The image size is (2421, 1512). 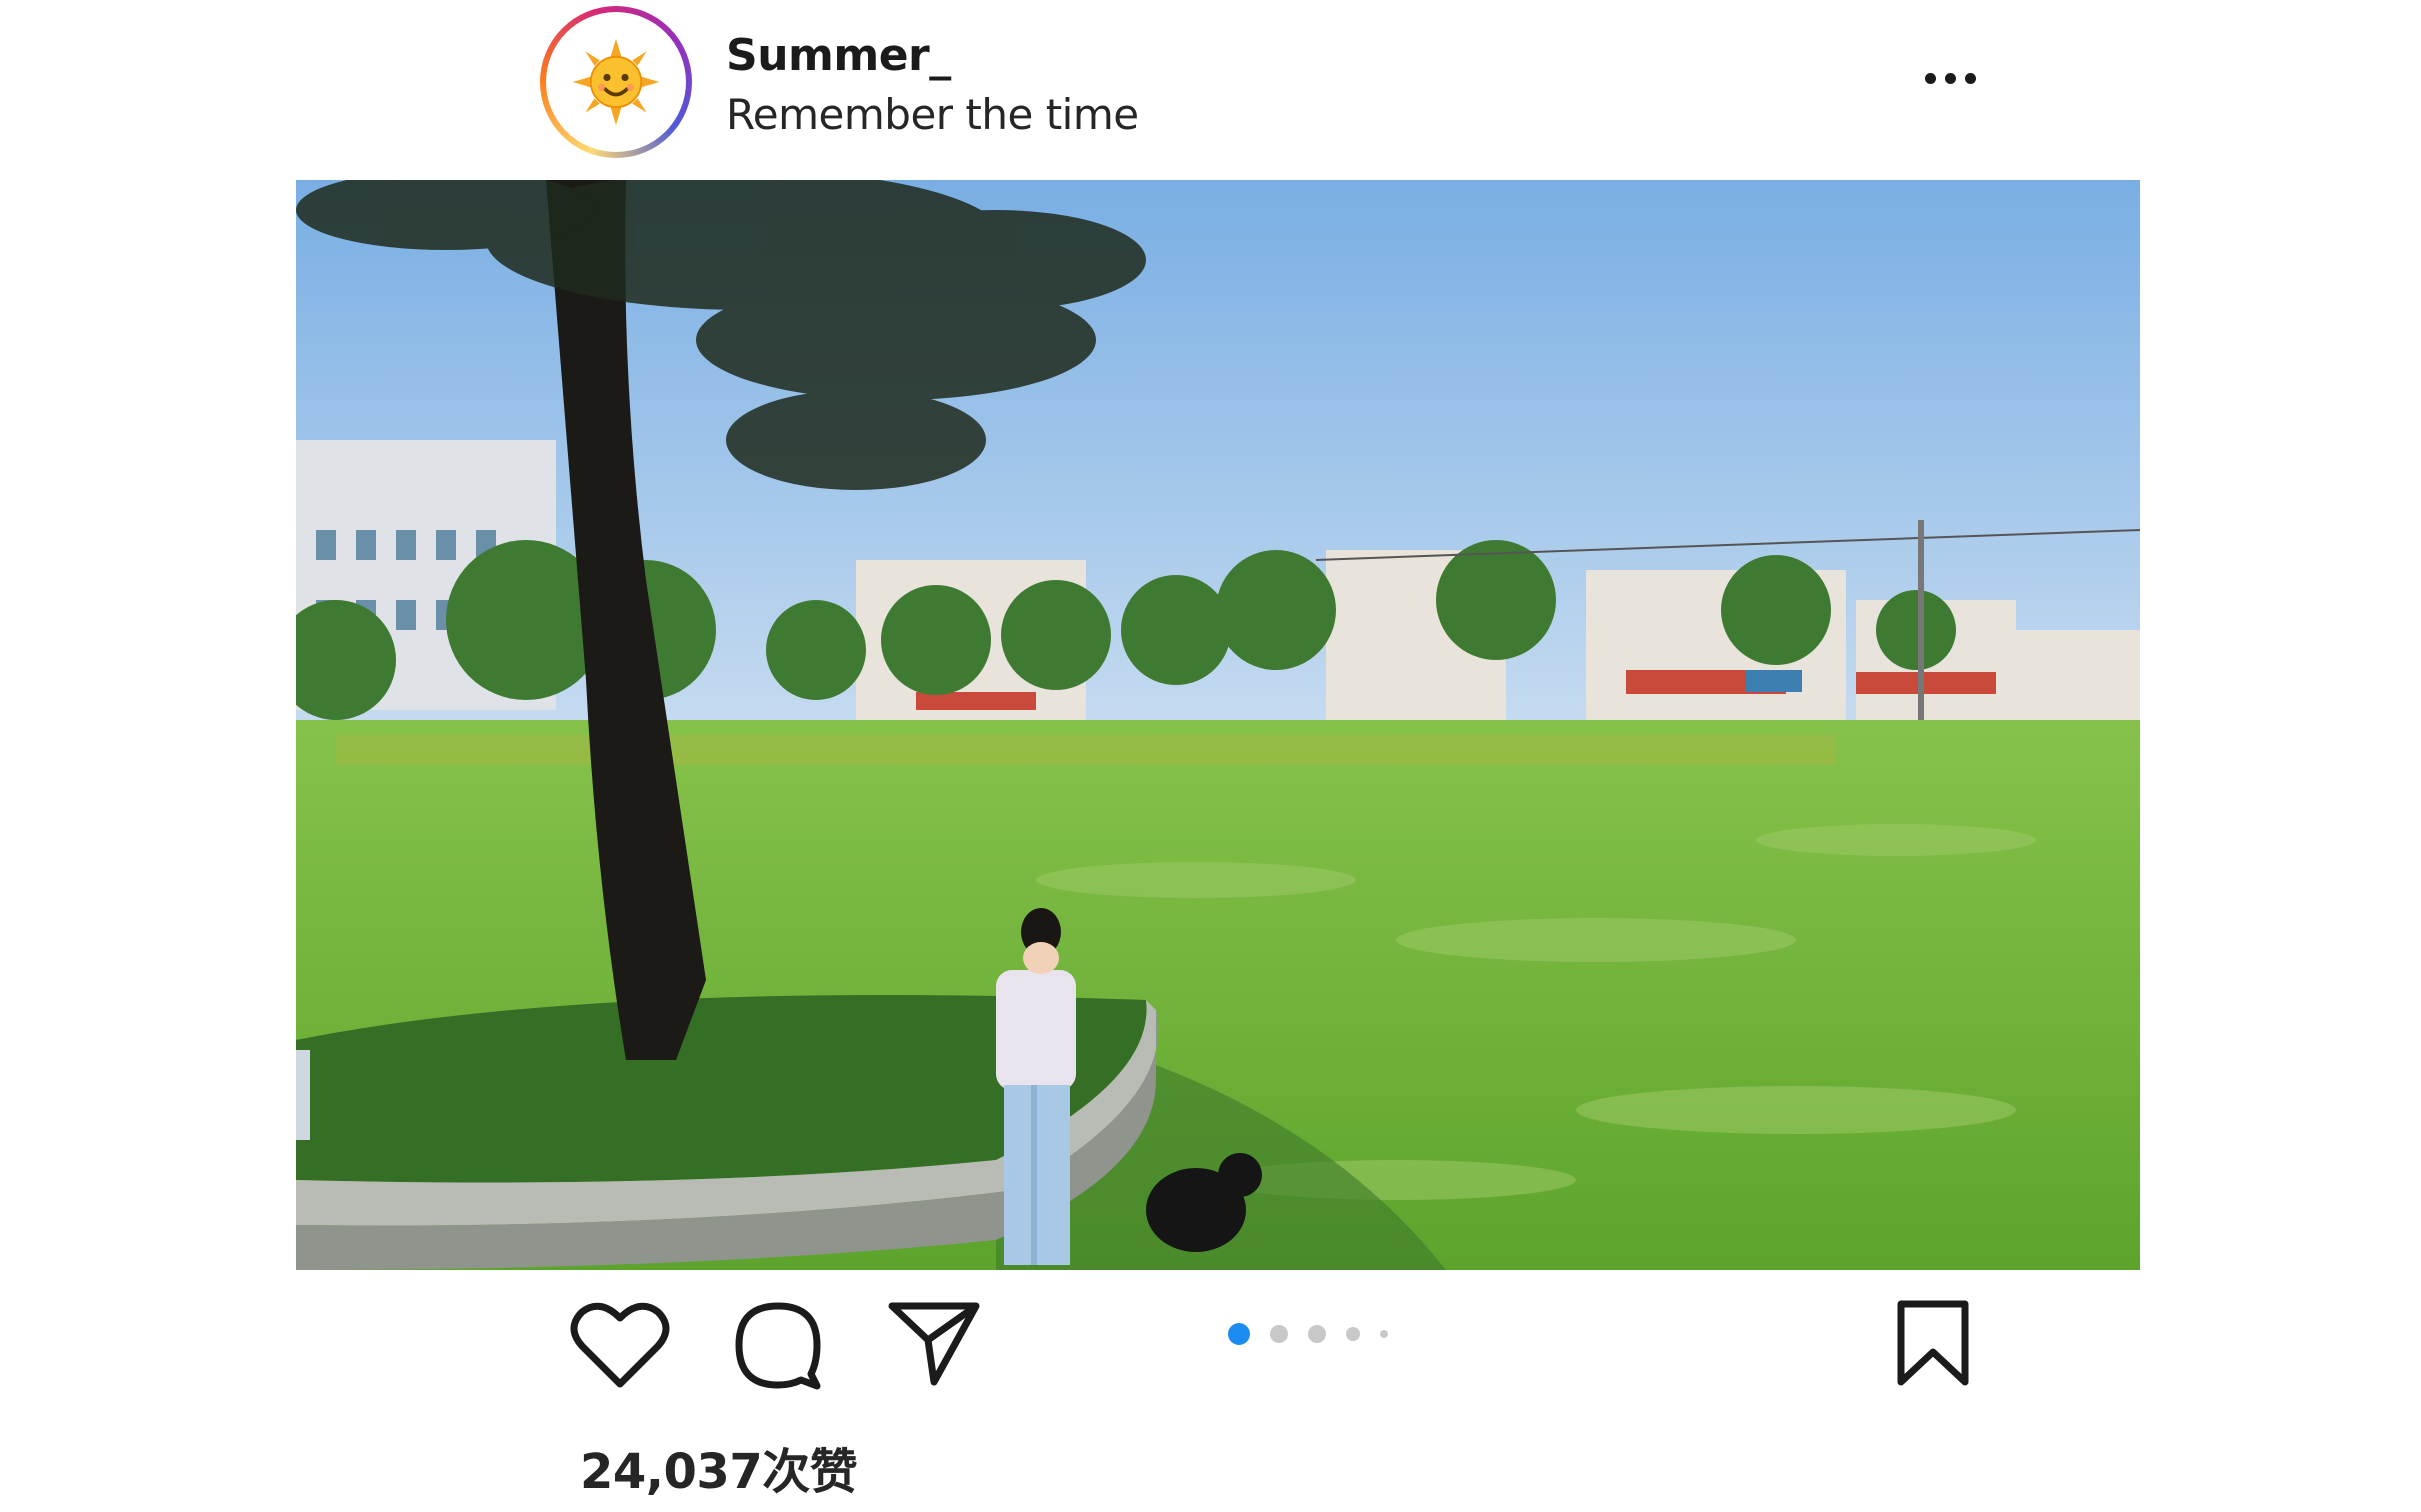 What do you see at coordinates (838, 55) in the screenshot?
I see `username: Summer_` at bounding box center [838, 55].